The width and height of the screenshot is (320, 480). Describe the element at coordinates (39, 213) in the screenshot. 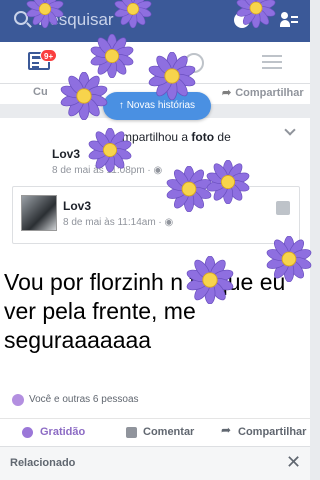

I see `avatar` at that location.